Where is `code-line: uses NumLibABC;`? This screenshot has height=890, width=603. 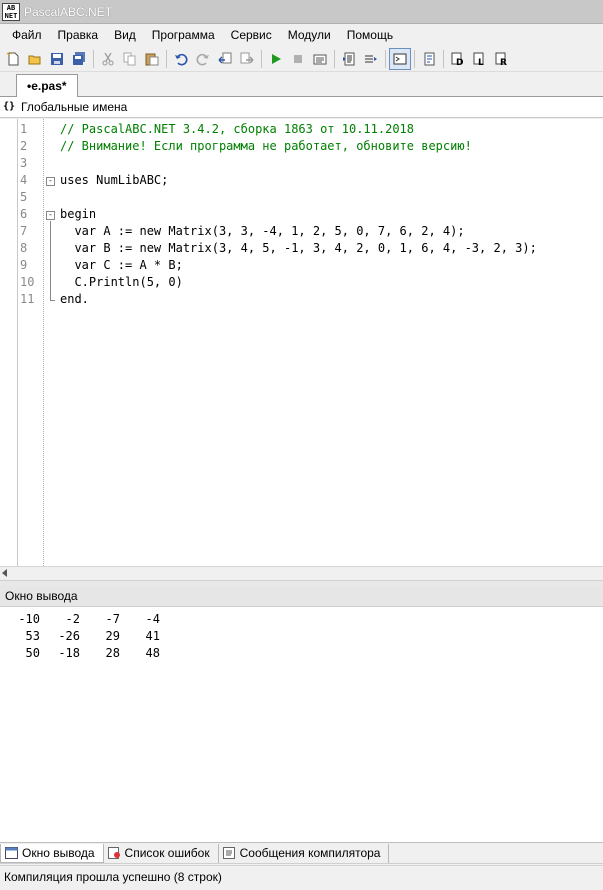
code-line: uses NumLibABC; is located at coordinates (114, 180).